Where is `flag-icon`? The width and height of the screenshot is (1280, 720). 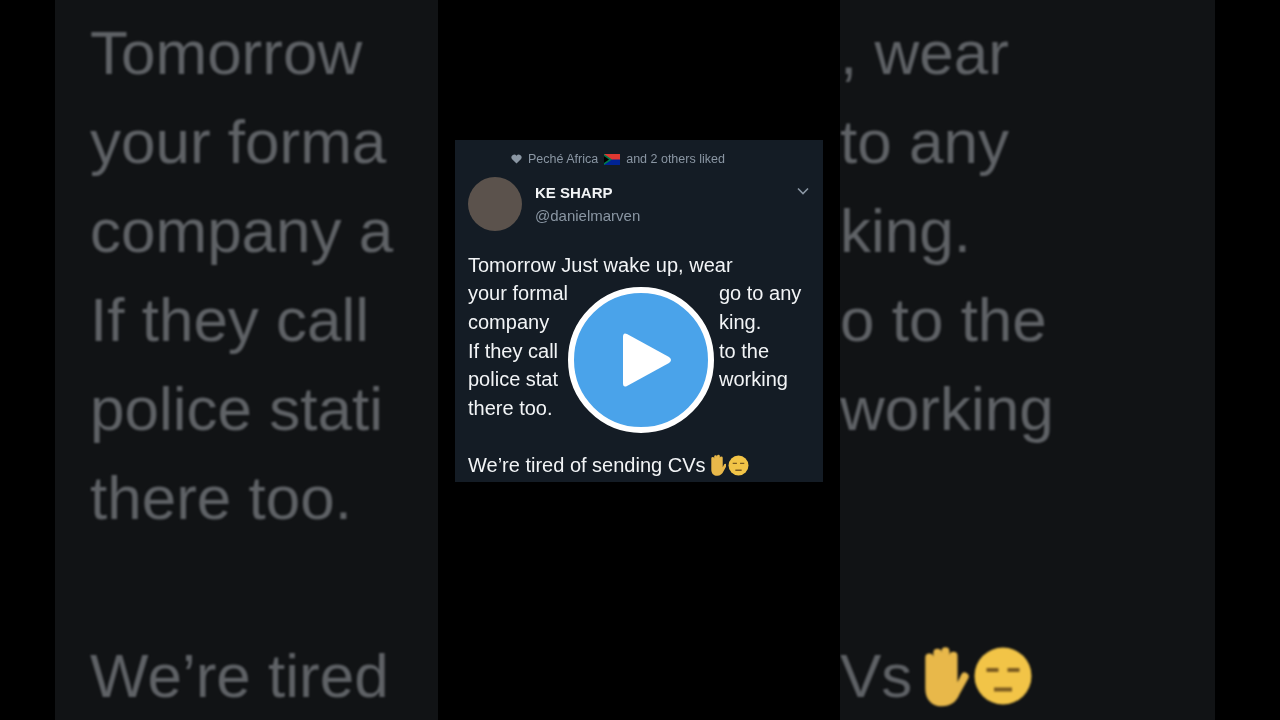 flag-icon is located at coordinates (612, 159).